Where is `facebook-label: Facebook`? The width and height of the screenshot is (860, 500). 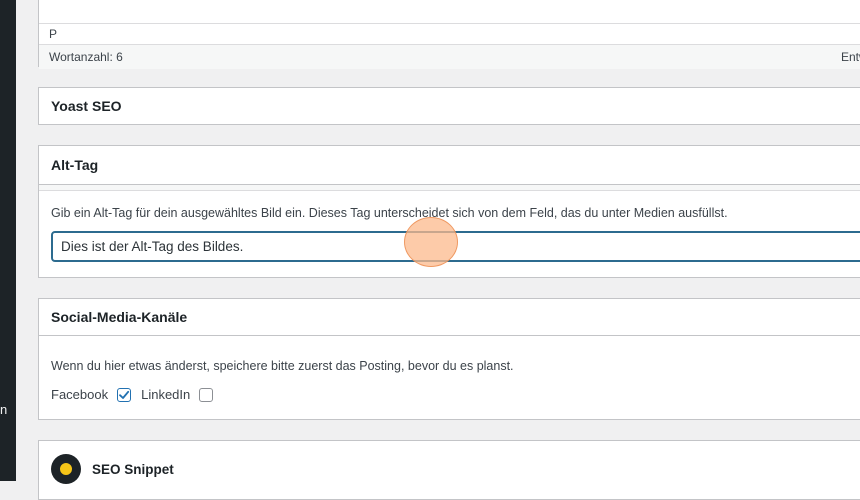 facebook-label: Facebook is located at coordinates (79, 394).